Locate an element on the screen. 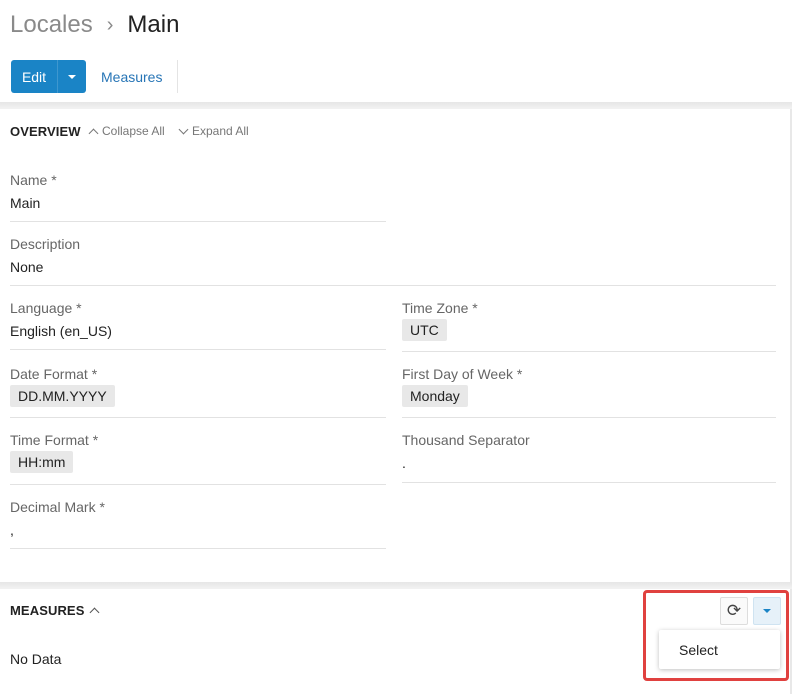  measures-section-header: MEASURES is located at coordinates (55, 610).